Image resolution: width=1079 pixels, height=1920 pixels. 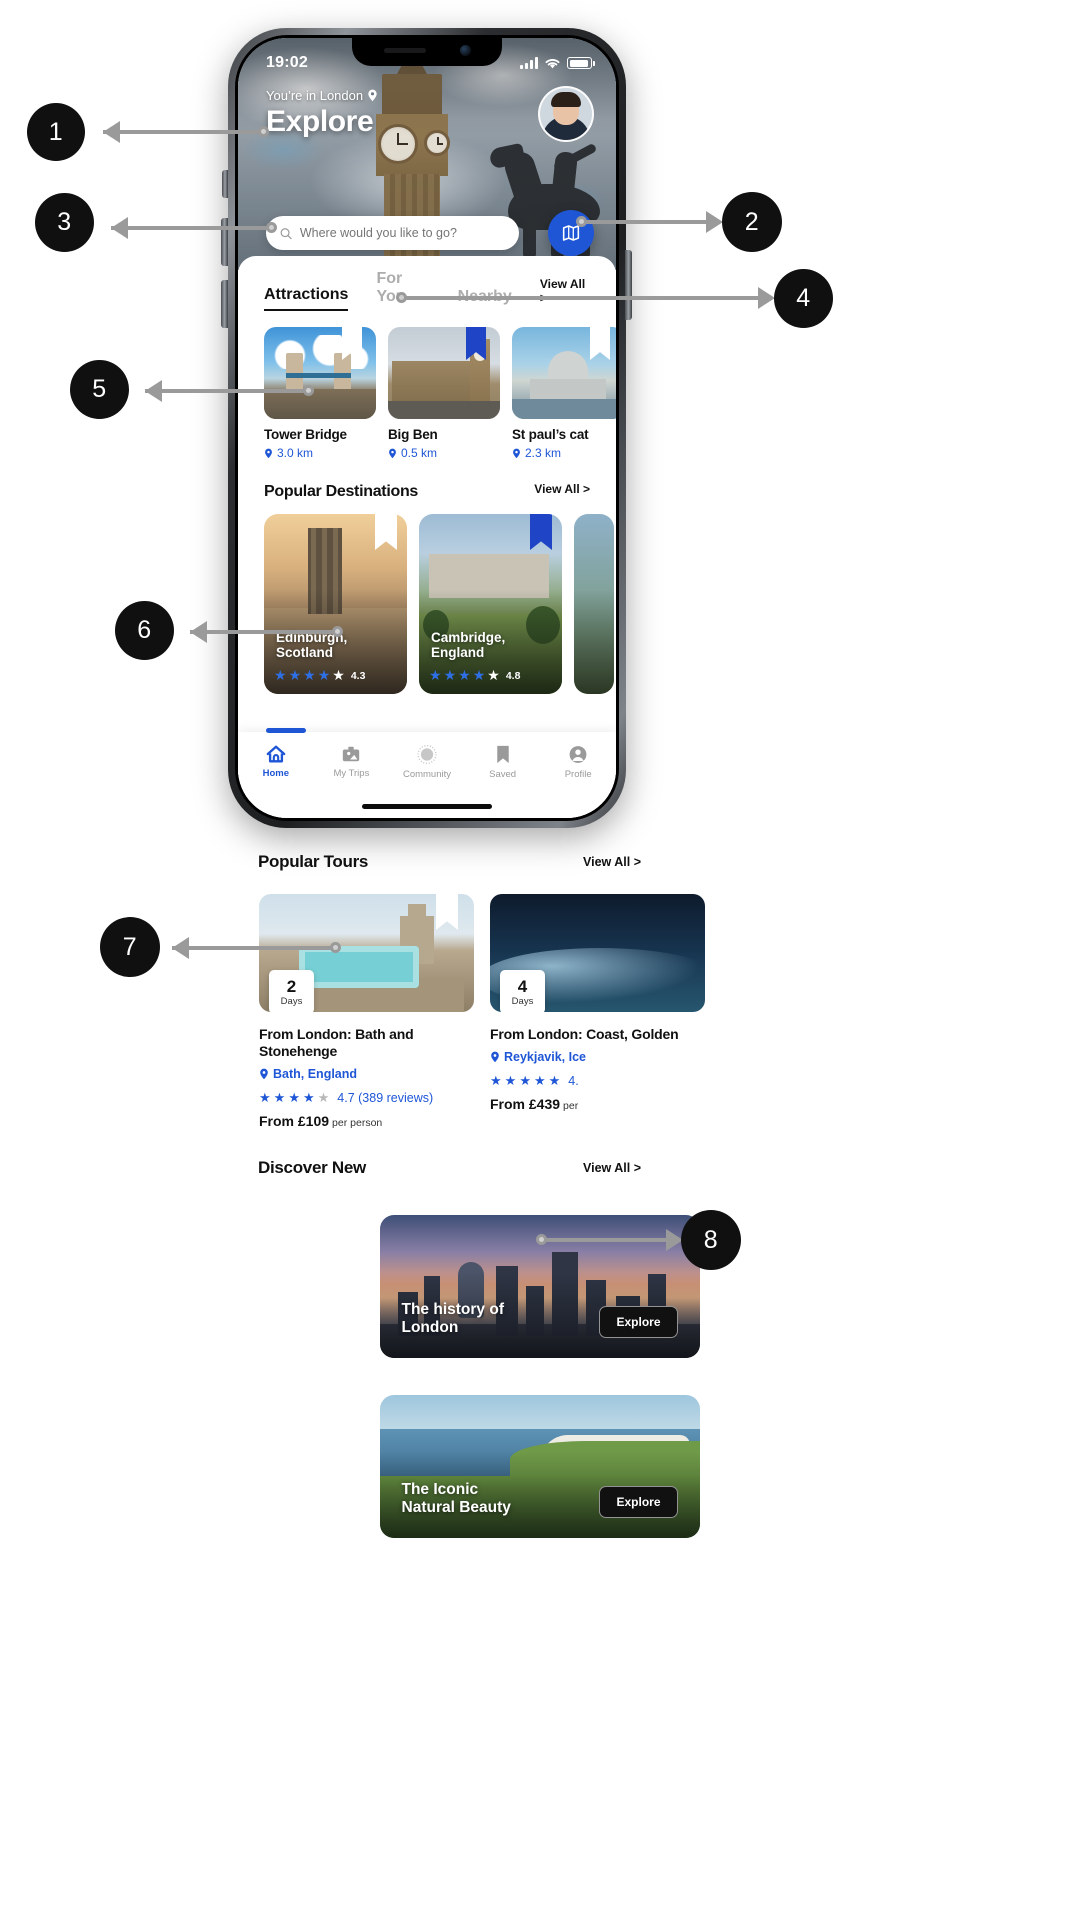 What do you see at coordinates (452, 1309) in the screenshot?
I see `discover-title-line1: The history of` at bounding box center [452, 1309].